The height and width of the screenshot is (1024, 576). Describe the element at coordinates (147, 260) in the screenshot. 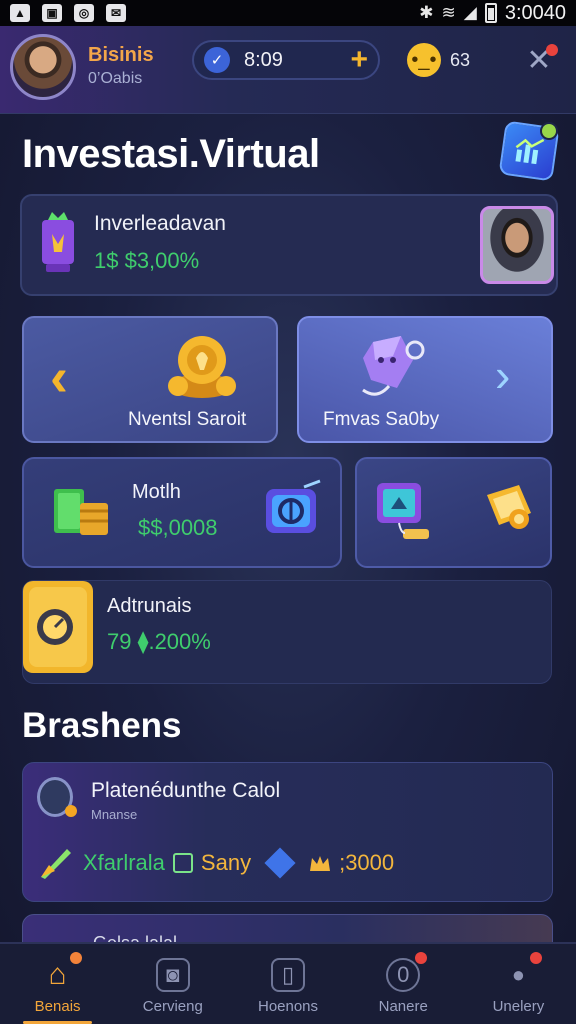

I see `balance-value: 1$ $3,00%` at that location.